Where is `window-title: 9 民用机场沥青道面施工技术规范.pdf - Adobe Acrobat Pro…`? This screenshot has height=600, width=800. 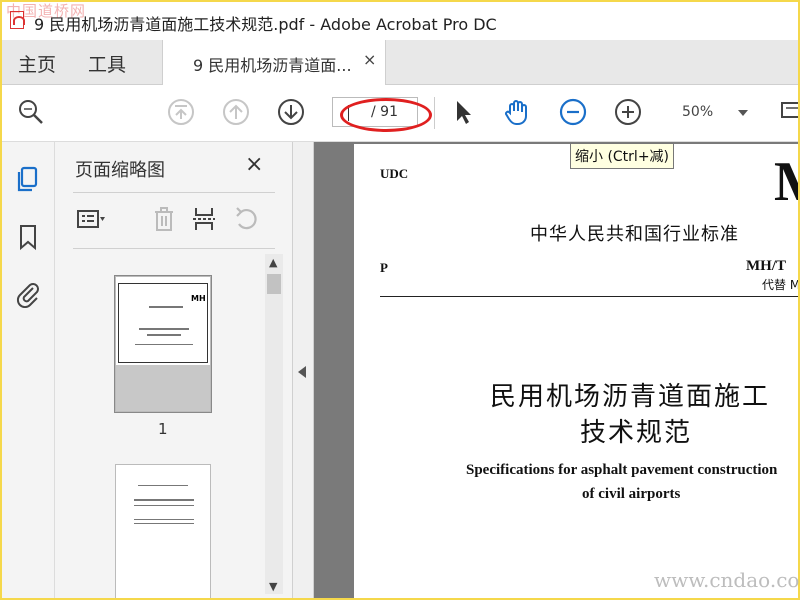 window-title: 9 民用机场沥青道面施工技术规范.pdf - Adobe Acrobat Pro… is located at coordinates (265, 24).